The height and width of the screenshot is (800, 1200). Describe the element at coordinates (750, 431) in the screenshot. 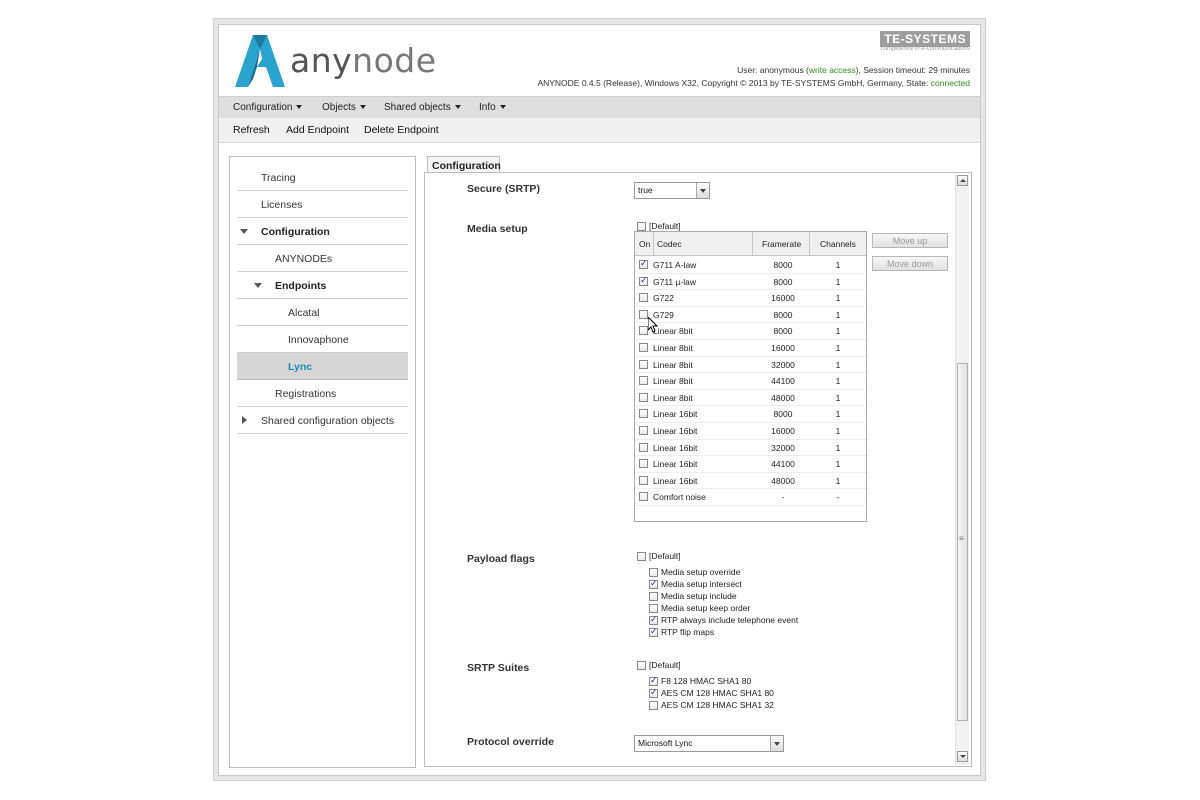

I see `codec-row: Linear 16bit 16000 1` at that location.